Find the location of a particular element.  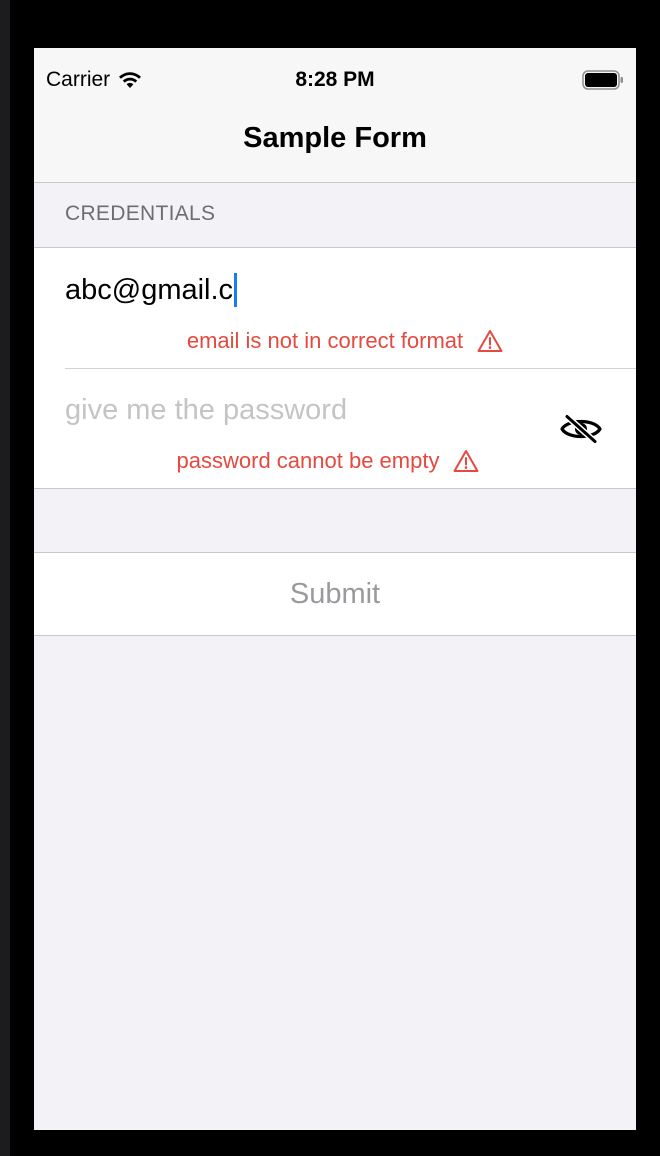

eye-slash-icon is located at coordinates (581, 429).